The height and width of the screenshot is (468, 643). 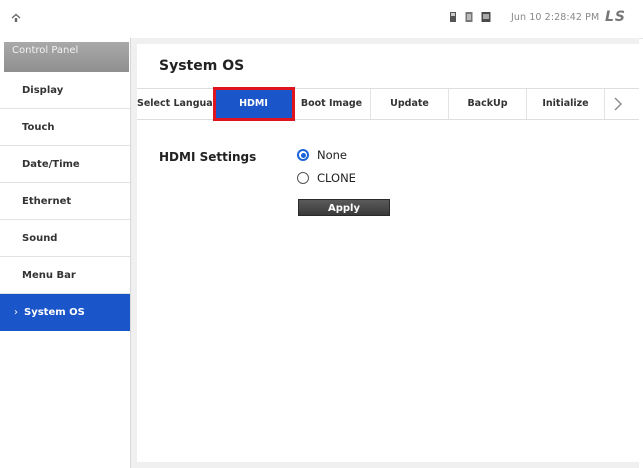 I want to click on storage-icon, so click(x=469, y=17).